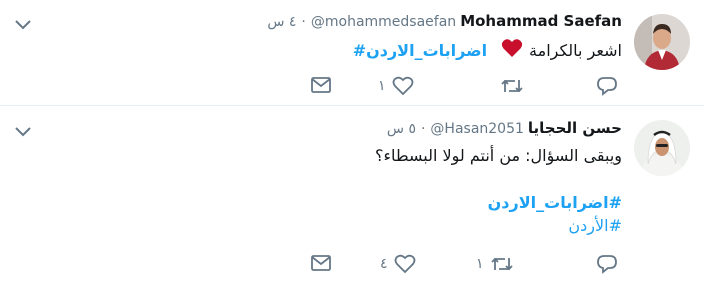 This screenshot has height=282, width=704. What do you see at coordinates (501, 264) in the screenshot?
I see `retweet-icon` at bounding box center [501, 264].